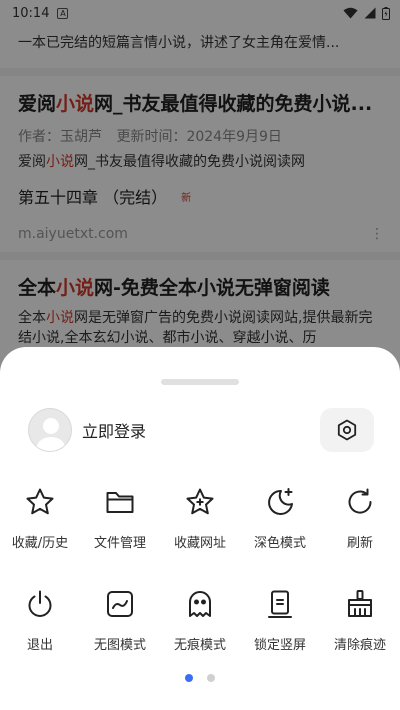 The height and width of the screenshot is (710, 400). I want to click on menu-item-dark-mode: 深色模式, so click(280, 517).